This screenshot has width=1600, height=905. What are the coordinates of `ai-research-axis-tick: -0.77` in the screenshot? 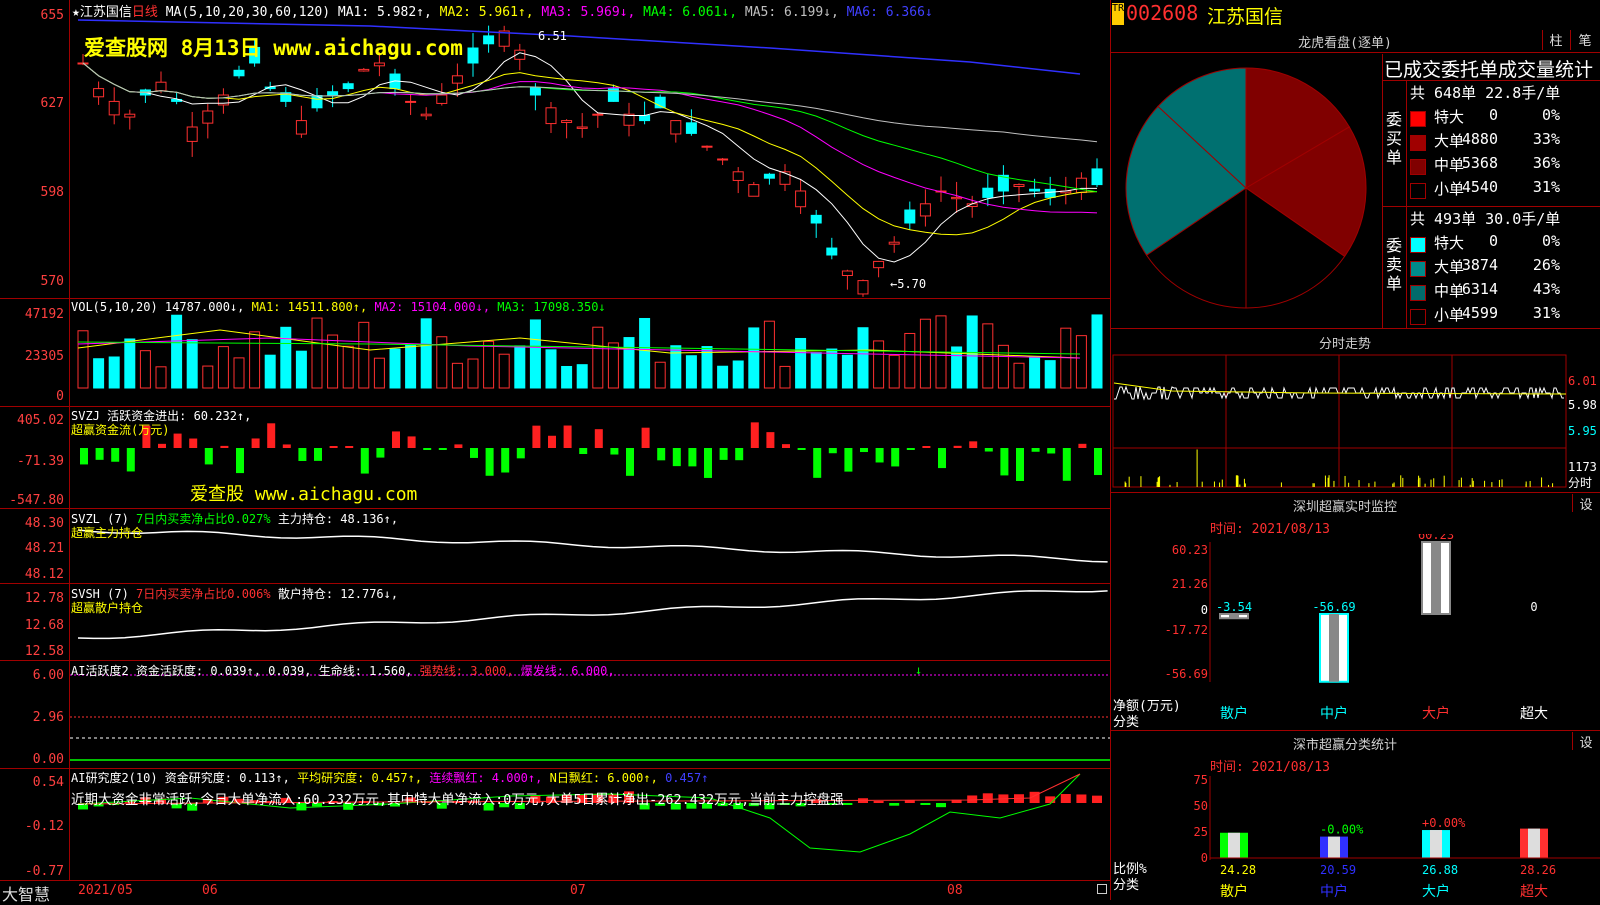 It's located at (44, 871).